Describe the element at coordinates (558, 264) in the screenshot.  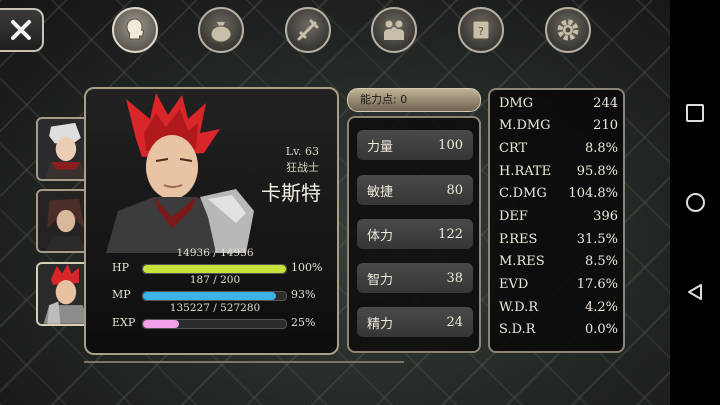
I see `stat-row: M.RES 8.5%` at that location.